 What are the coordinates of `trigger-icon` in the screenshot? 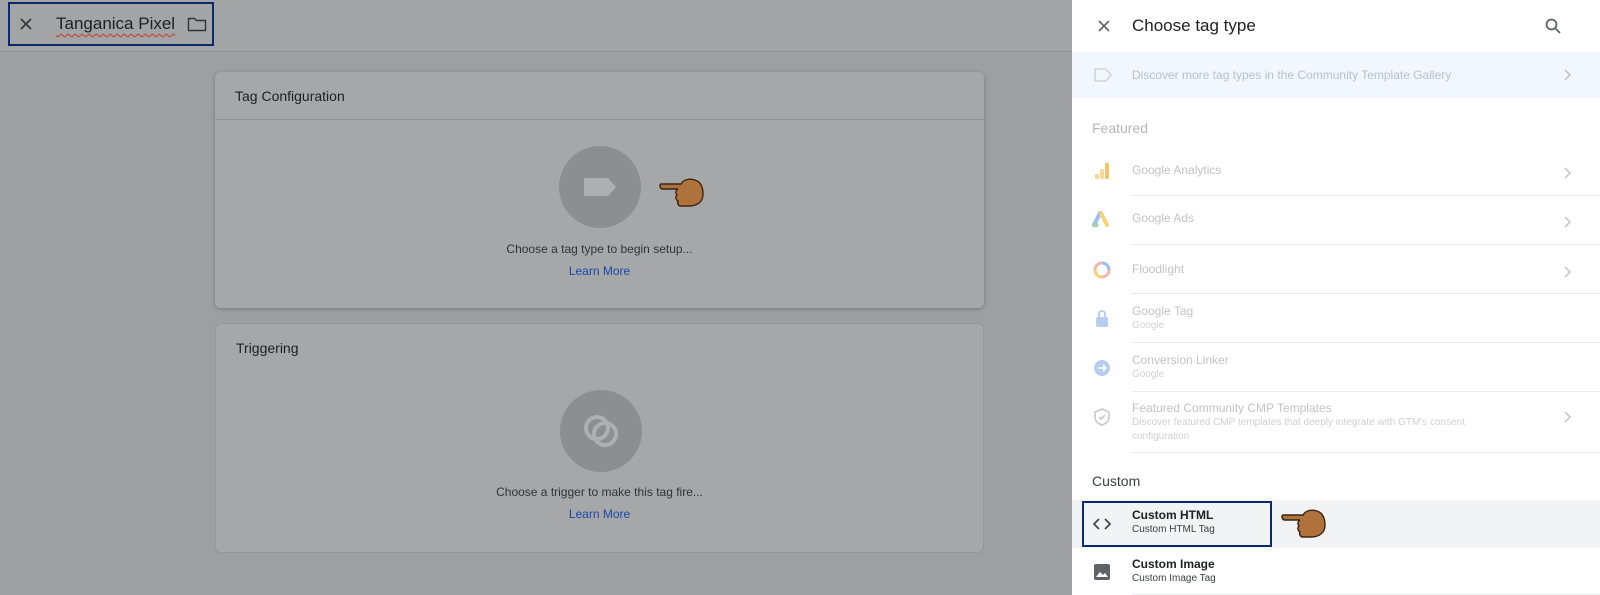 It's located at (601, 431).